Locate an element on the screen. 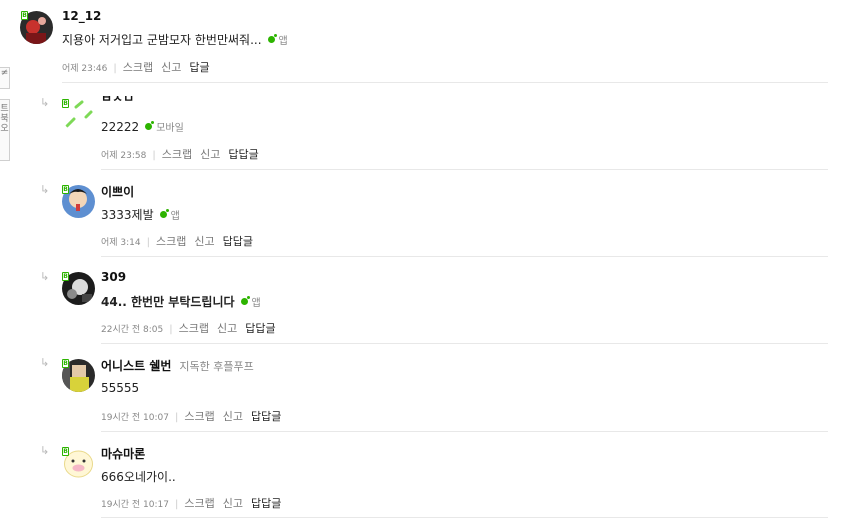 Image resolution: width=844 pixels, height=519 pixels. comment-time: 어제 3:14 is located at coordinates (121, 243).